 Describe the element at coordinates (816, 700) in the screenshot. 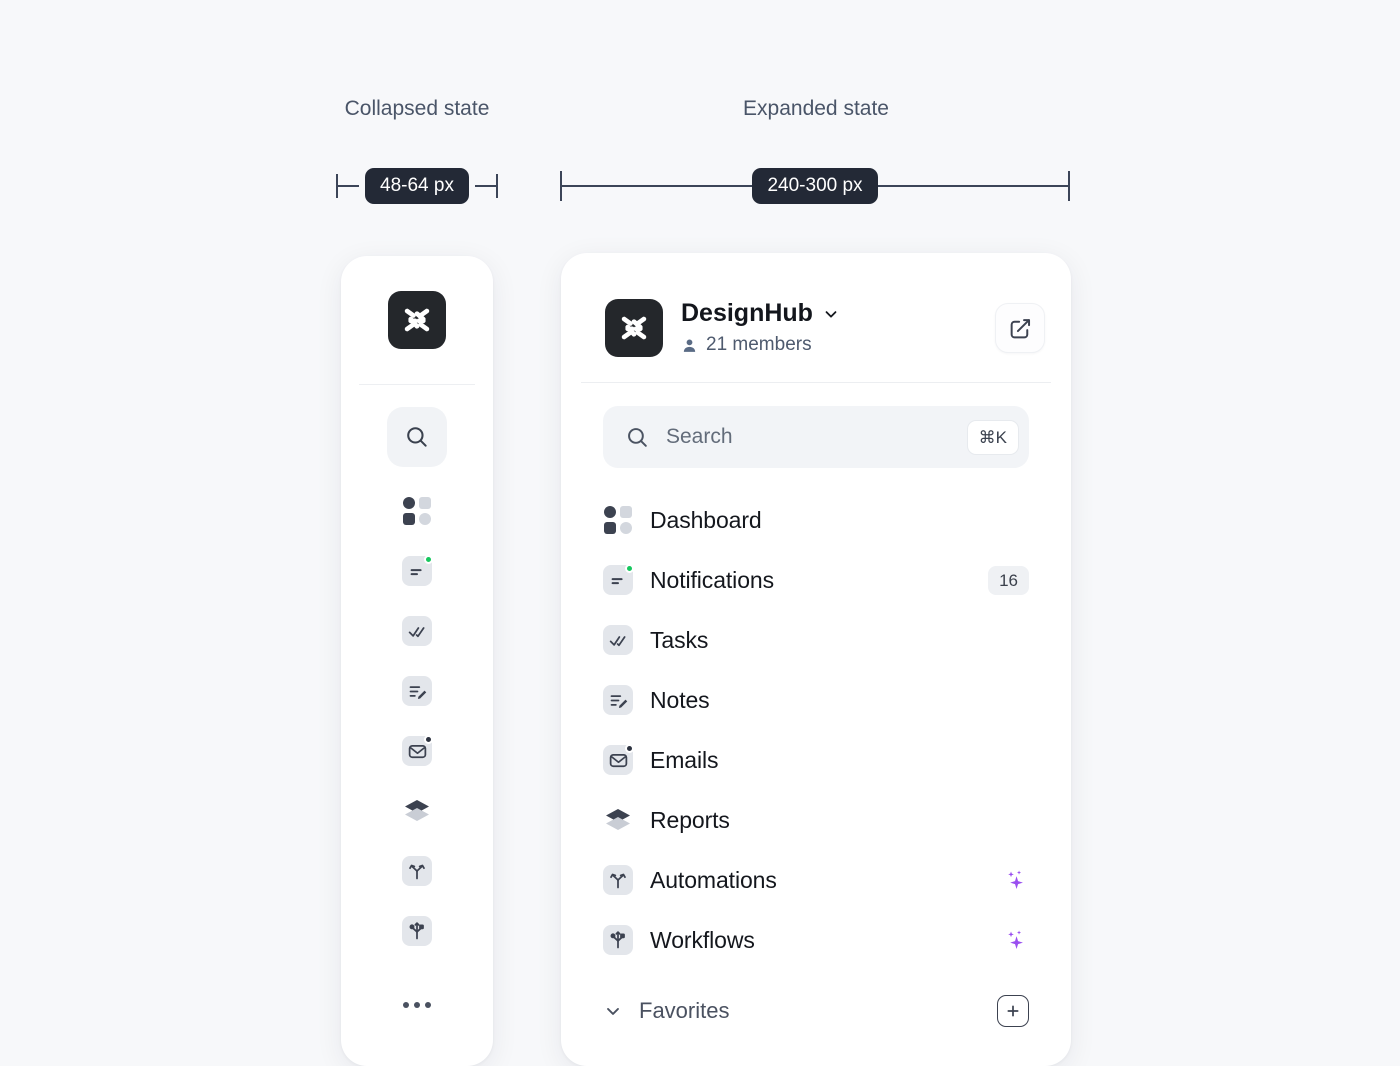

I see `nav-item-notes: Notes` at that location.